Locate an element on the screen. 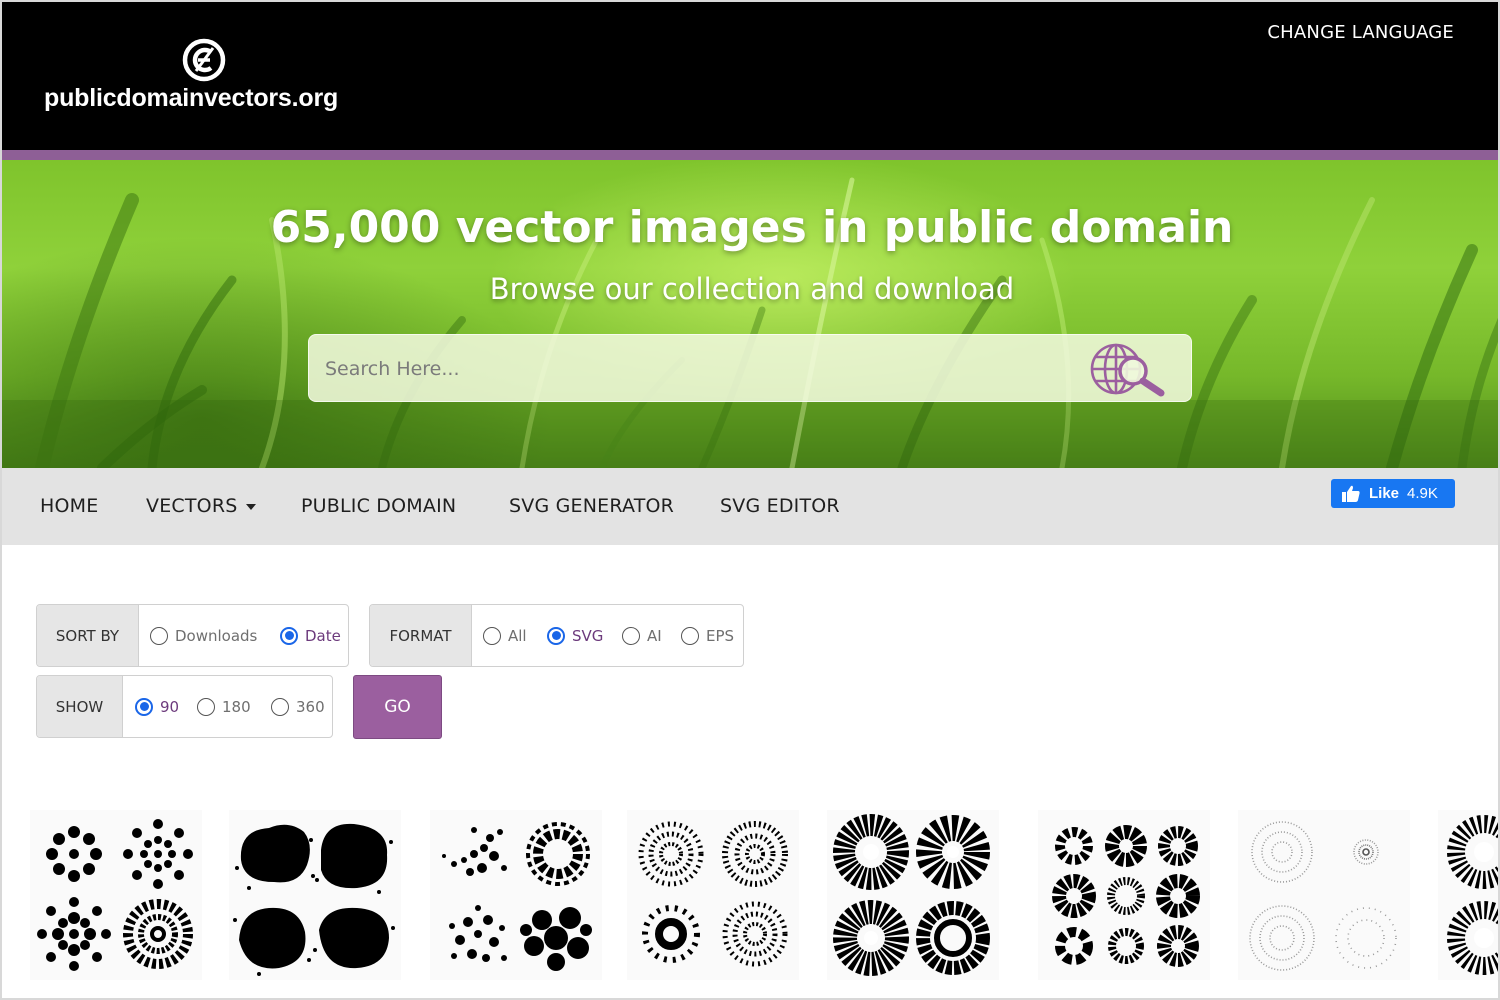 The height and width of the screenshot is (1000, 1500). format-option-ai: AI is located at coordinates (642, 635).